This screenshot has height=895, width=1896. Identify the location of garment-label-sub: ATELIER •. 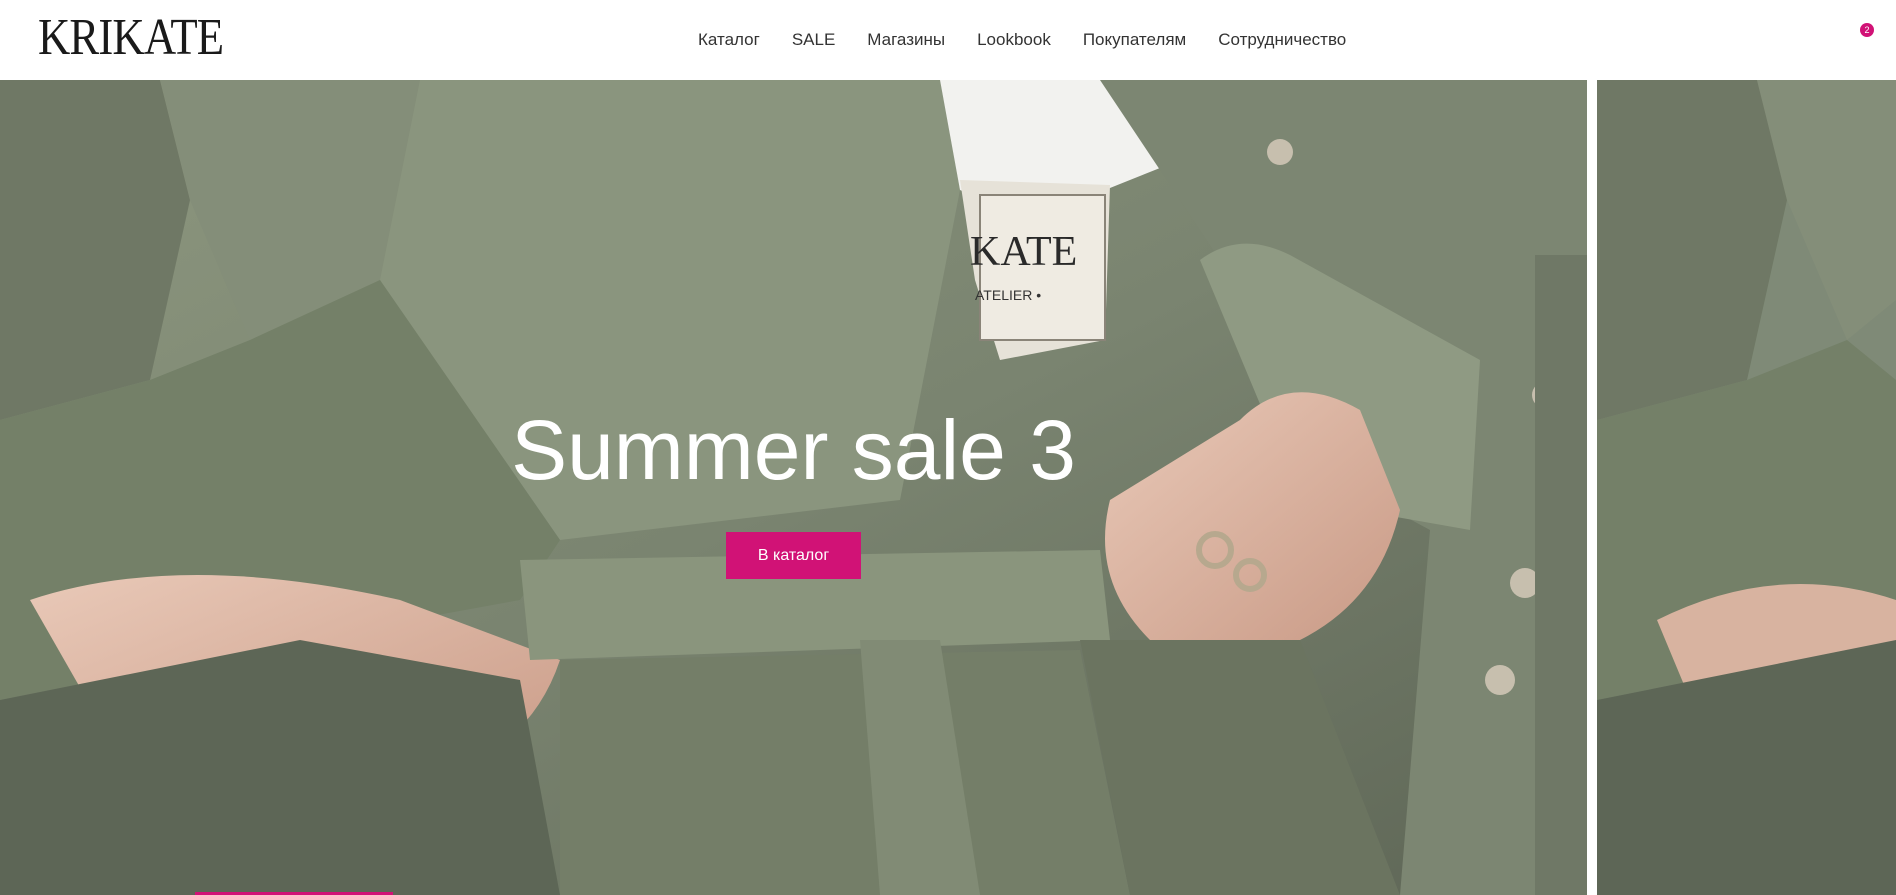
(1008, 295).